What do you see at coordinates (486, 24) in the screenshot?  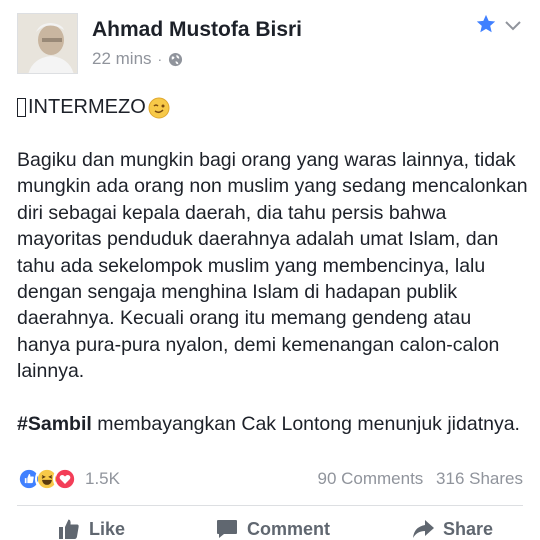 I see `star-icon` at bounding box center [486, 24].